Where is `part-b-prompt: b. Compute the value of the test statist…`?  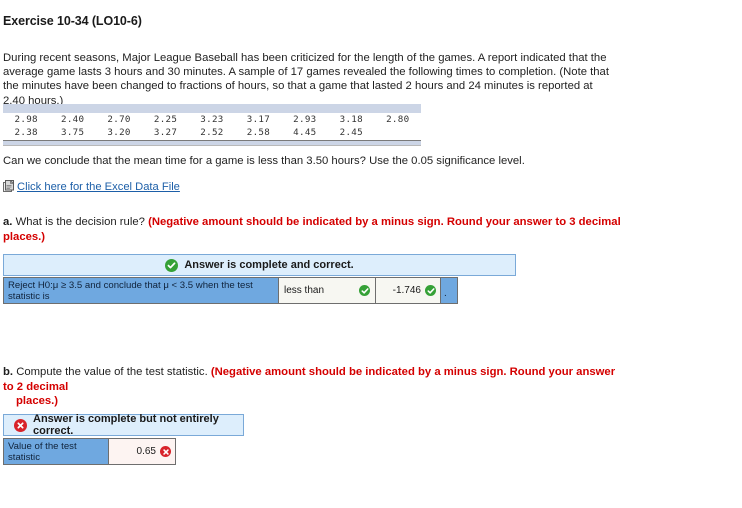 part-b-prompt: b. Compute the value of the test statist… is located at coordinates (315, 387).